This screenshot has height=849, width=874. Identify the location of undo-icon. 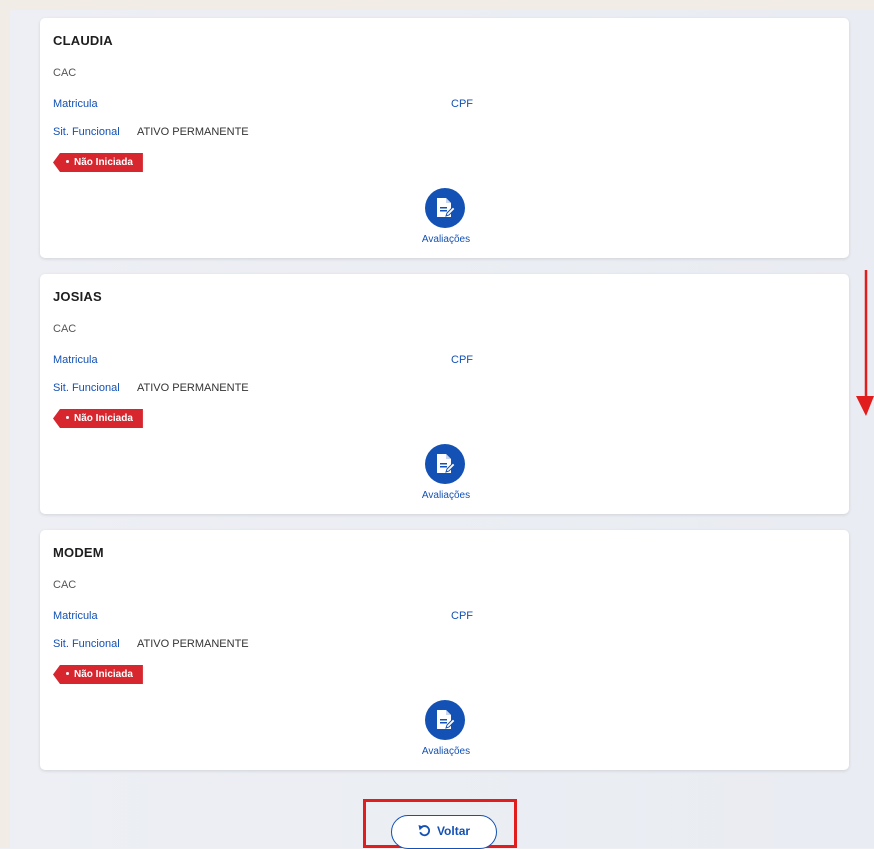
(424, 831).